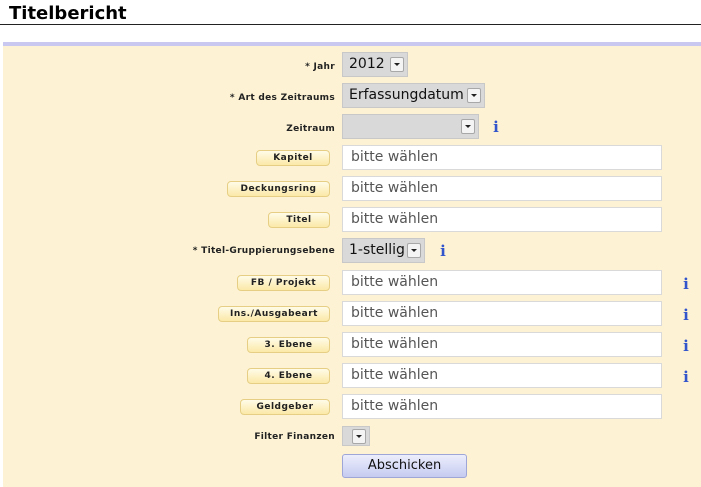  I want to click on ebene3-button: 3. Ebene, so click(288, 345).